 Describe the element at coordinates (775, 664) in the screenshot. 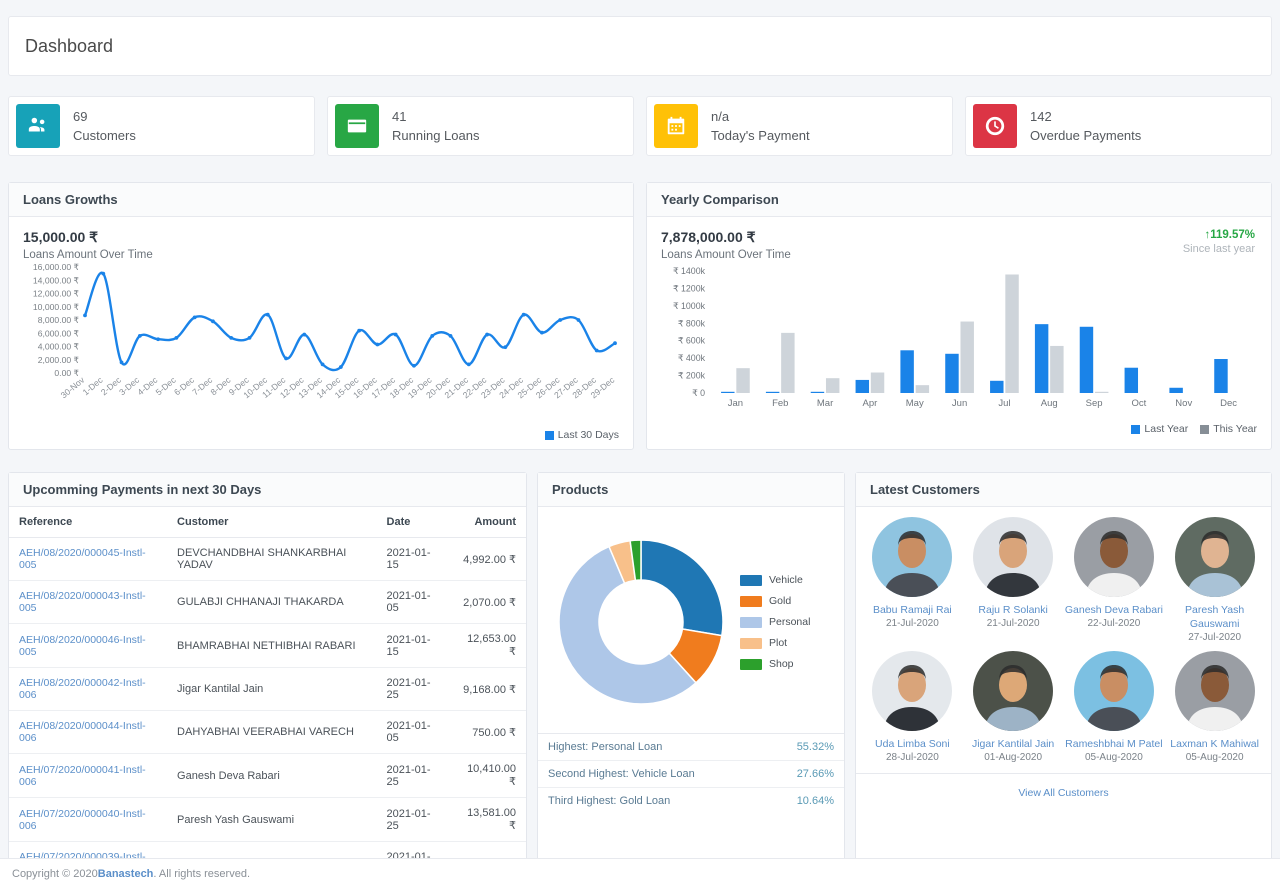

I see `donut-legend-item: Shop` at that location.